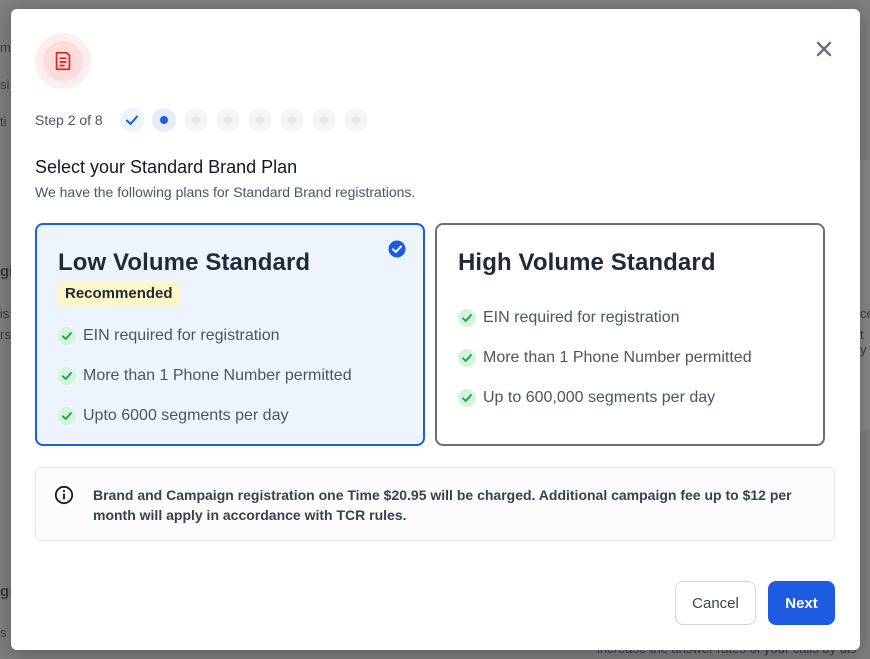  Describe the element at coordinates (599, 397) in the screenshot. I see `feature-text: Up to 600,000 segments per day` at that location.